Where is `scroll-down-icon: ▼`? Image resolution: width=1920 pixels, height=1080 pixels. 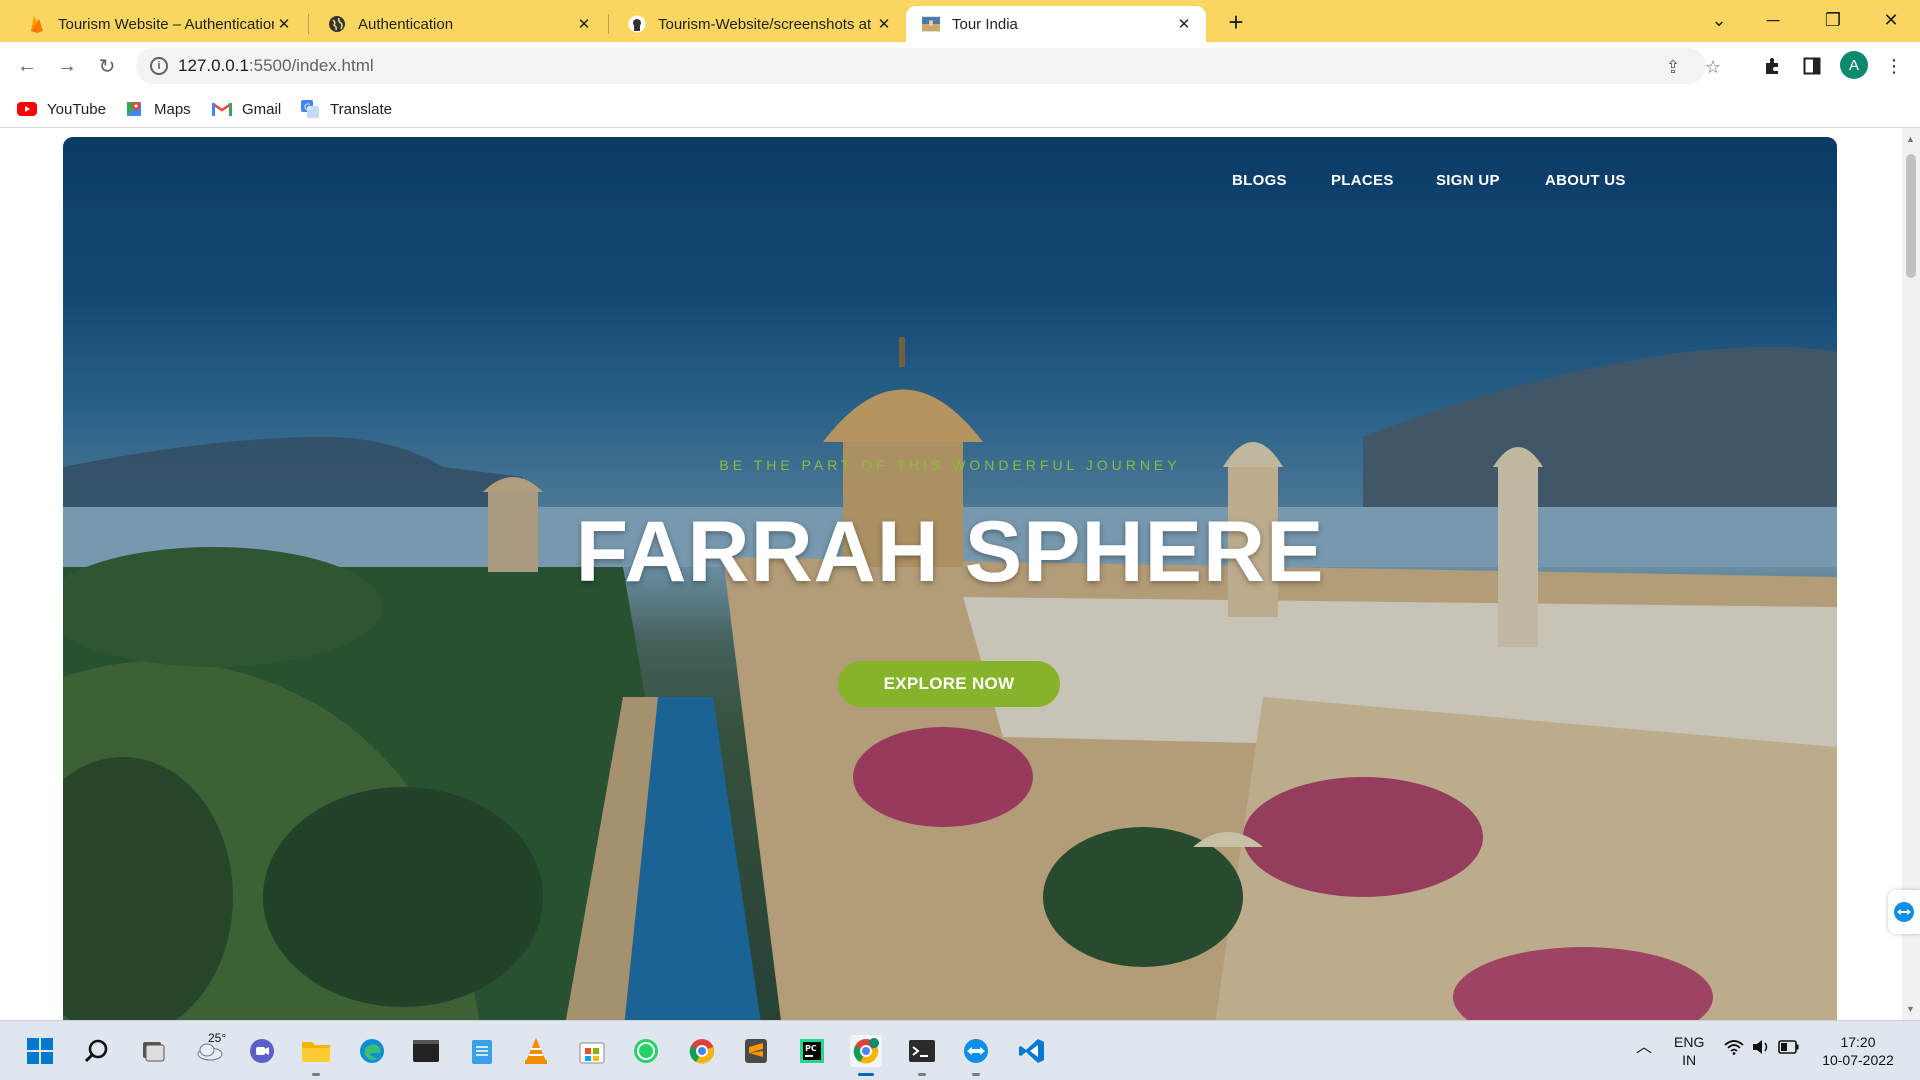 scroll-down-icon: ▼ is located at coordinates (1910, 1009).